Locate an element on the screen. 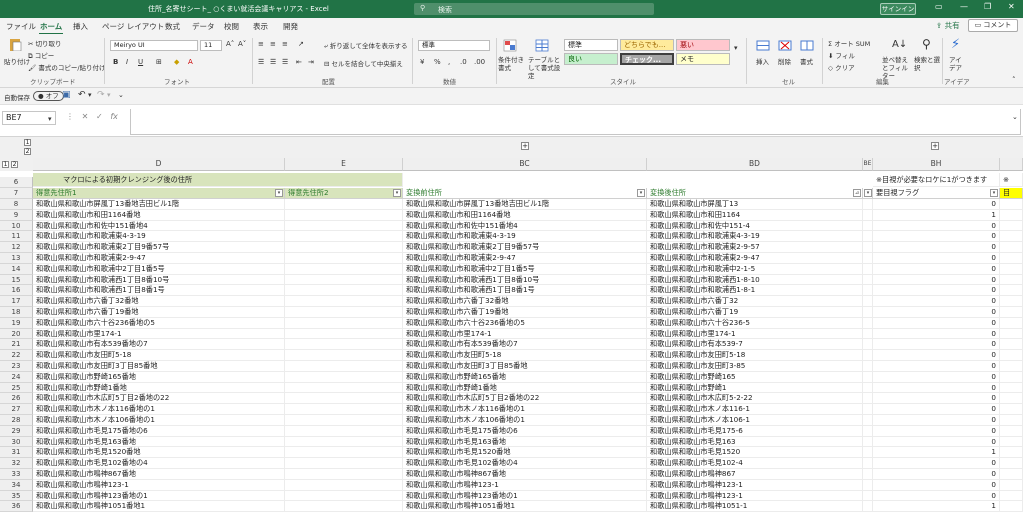 Image resolution: width=1023 pixels, height=524 pixels. cell-before-address: 和歌山県和歌山市木ノ本116番地の1 is located at coordinates (525, 409).